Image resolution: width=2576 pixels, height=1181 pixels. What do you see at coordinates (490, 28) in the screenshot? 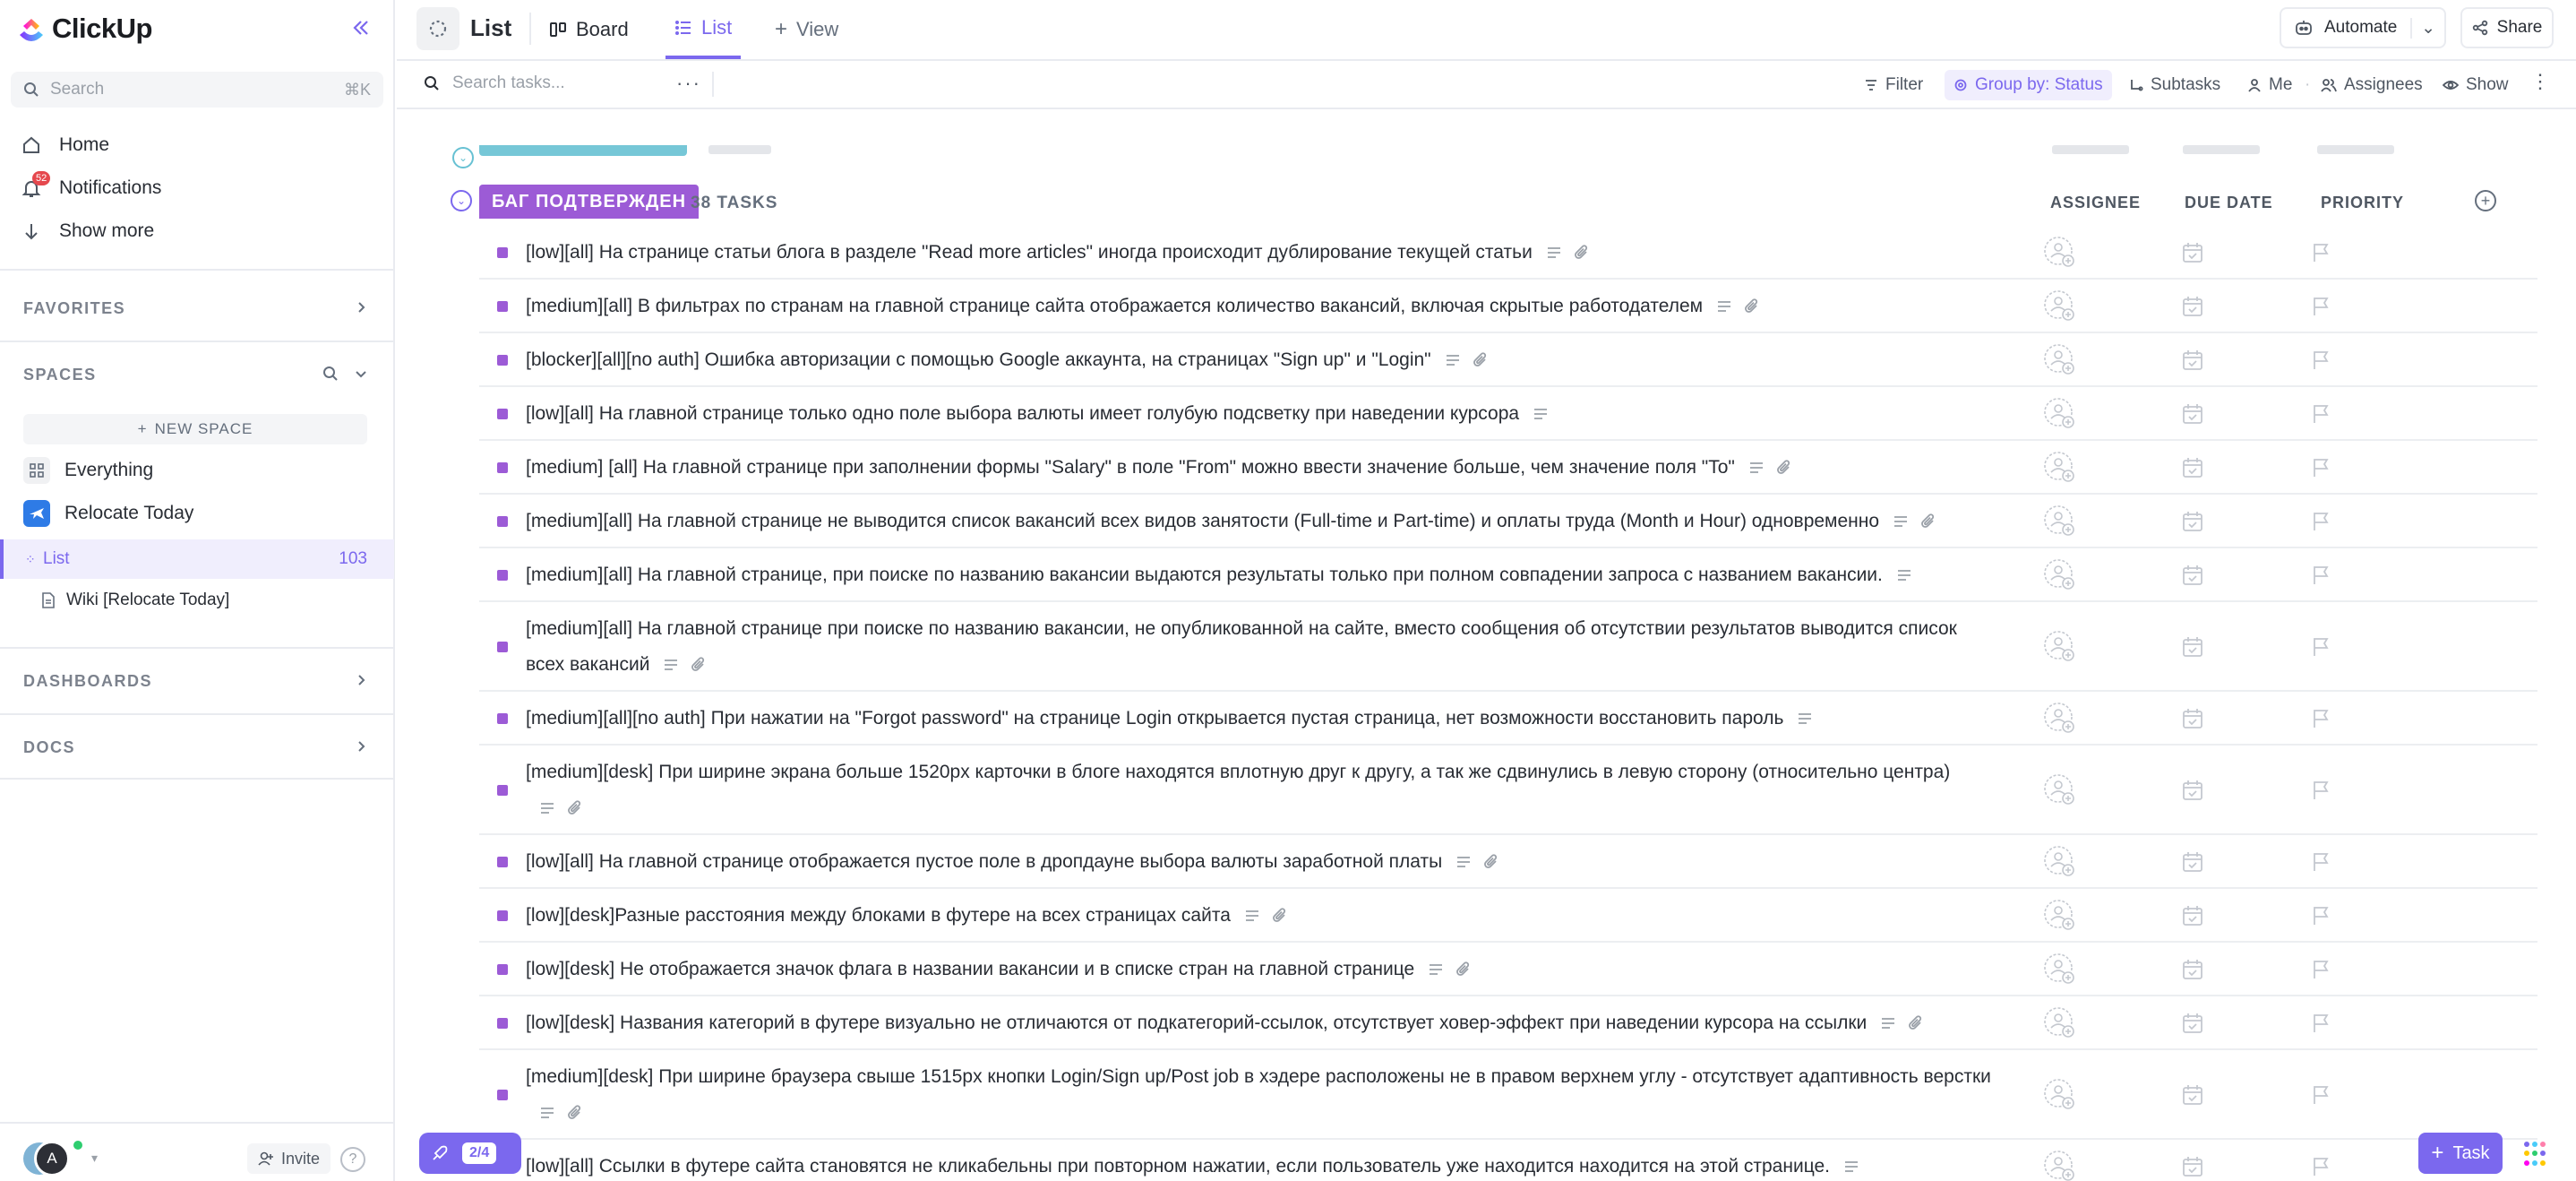
I see `page-title: List` at bounding box center [490, 28].